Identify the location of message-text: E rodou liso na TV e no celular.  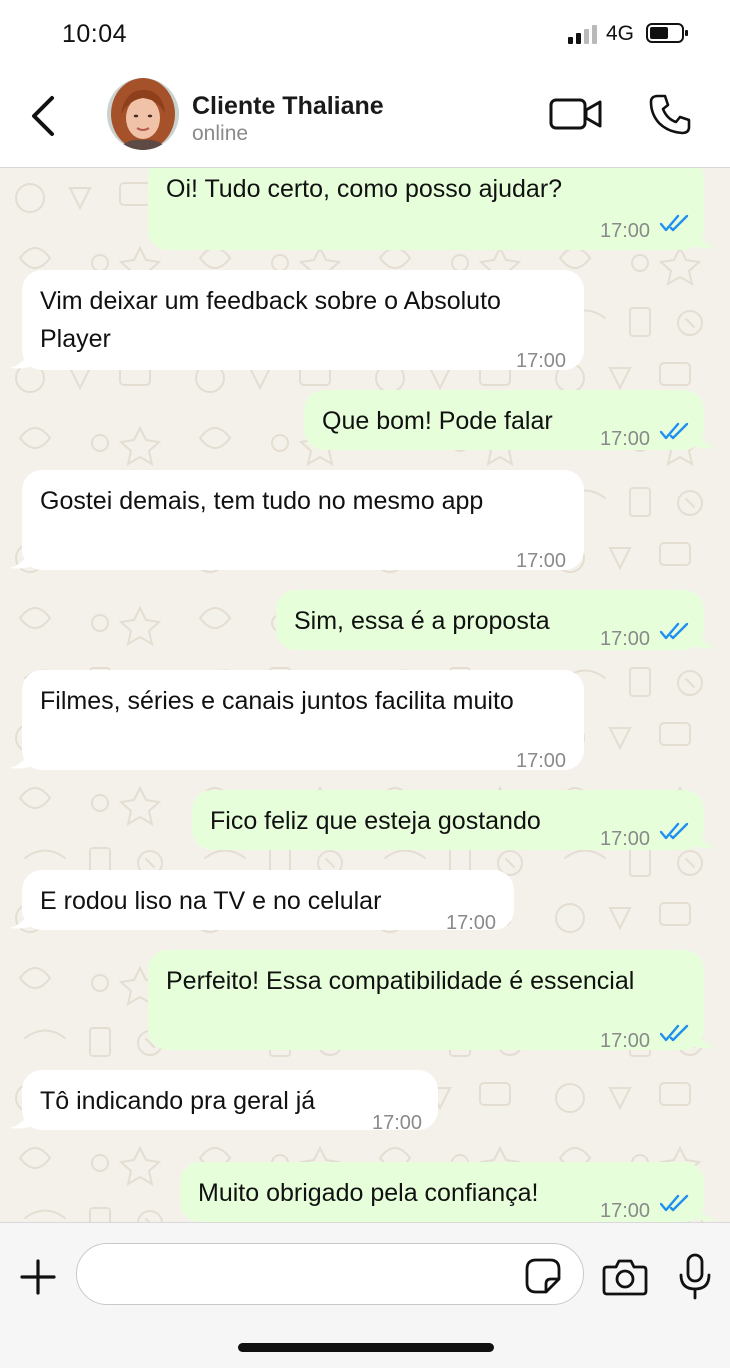
(211, 901).